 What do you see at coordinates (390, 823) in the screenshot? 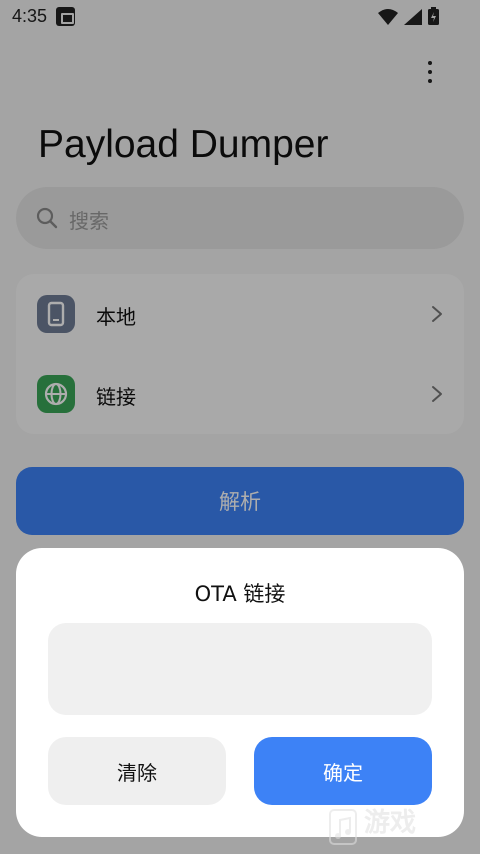
I see `watermark-text: 游戏` at bounding box center [390, 823].